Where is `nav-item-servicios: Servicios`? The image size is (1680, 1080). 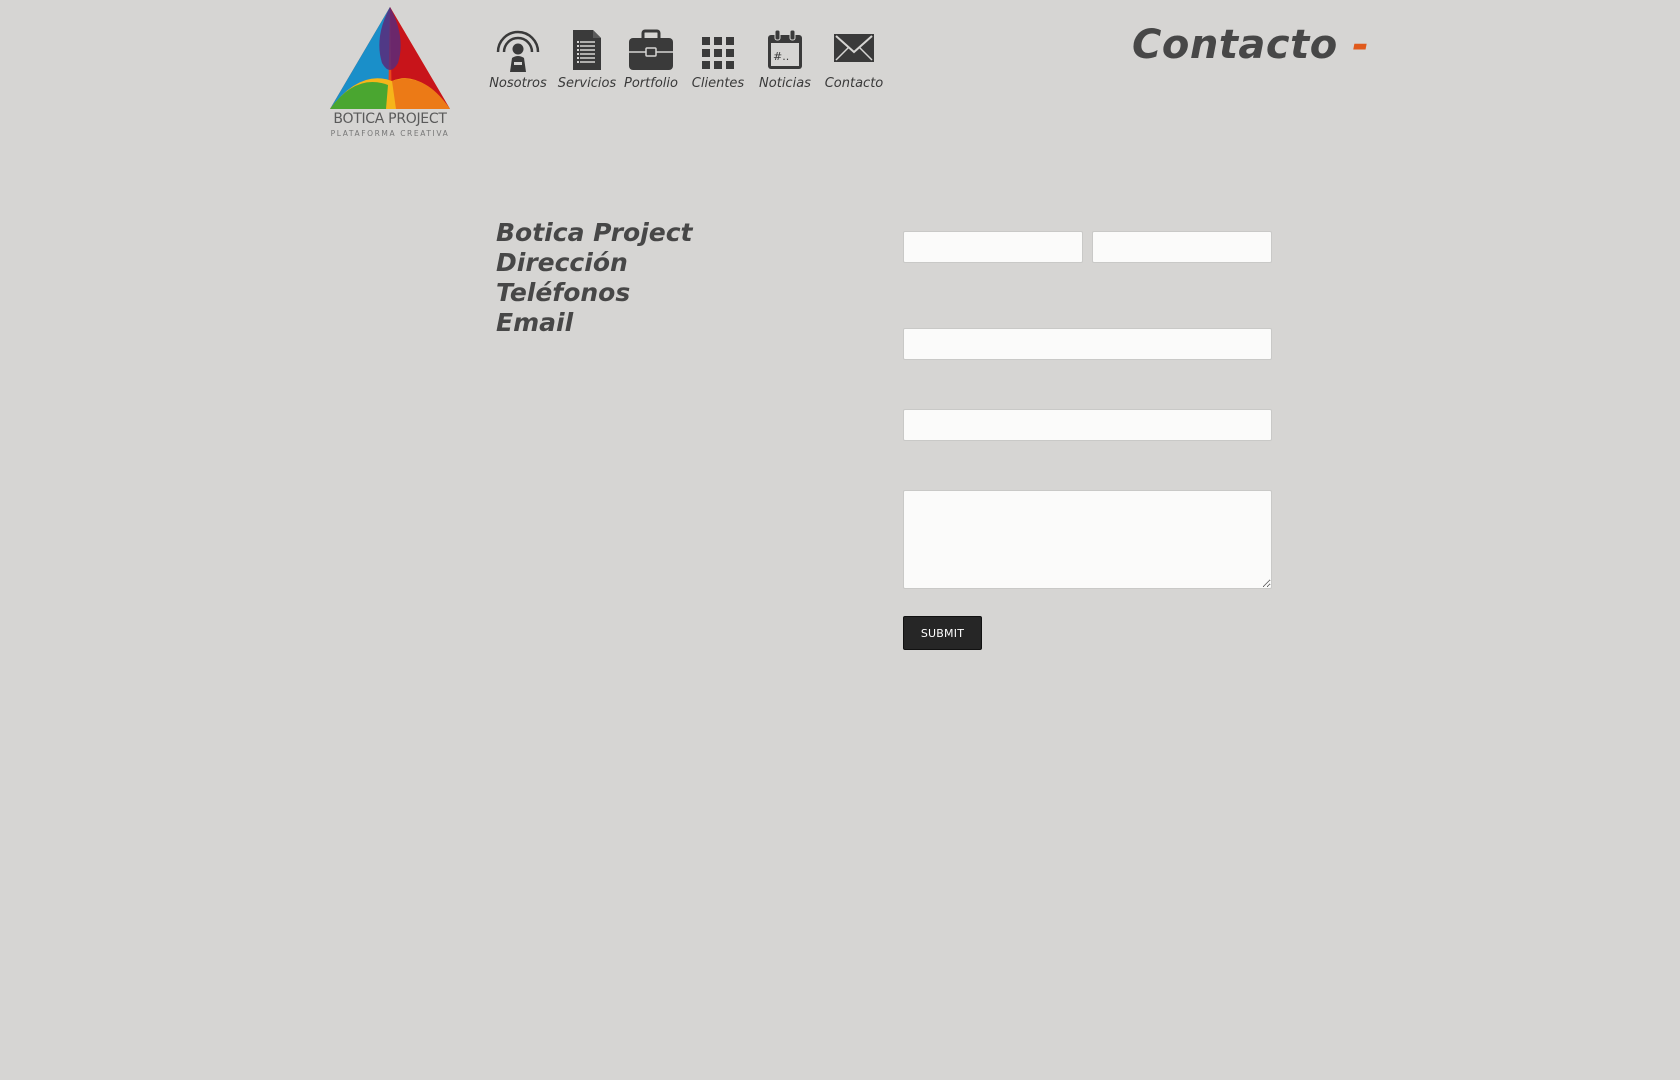
nav-item-servicios: Servicios is located at coordinates (587, 59).